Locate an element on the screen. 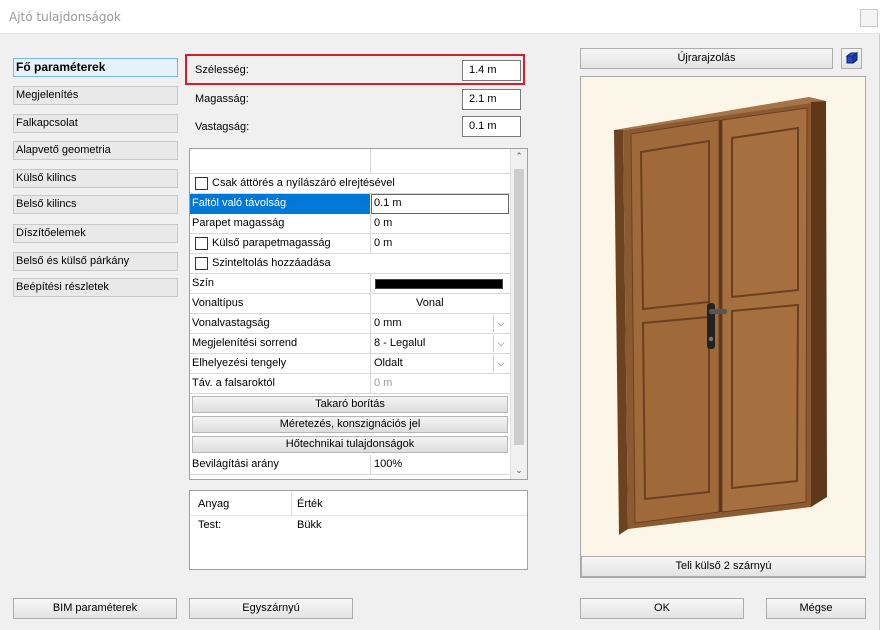  width-input: 1.4 m is located at coordinates (491, 70).